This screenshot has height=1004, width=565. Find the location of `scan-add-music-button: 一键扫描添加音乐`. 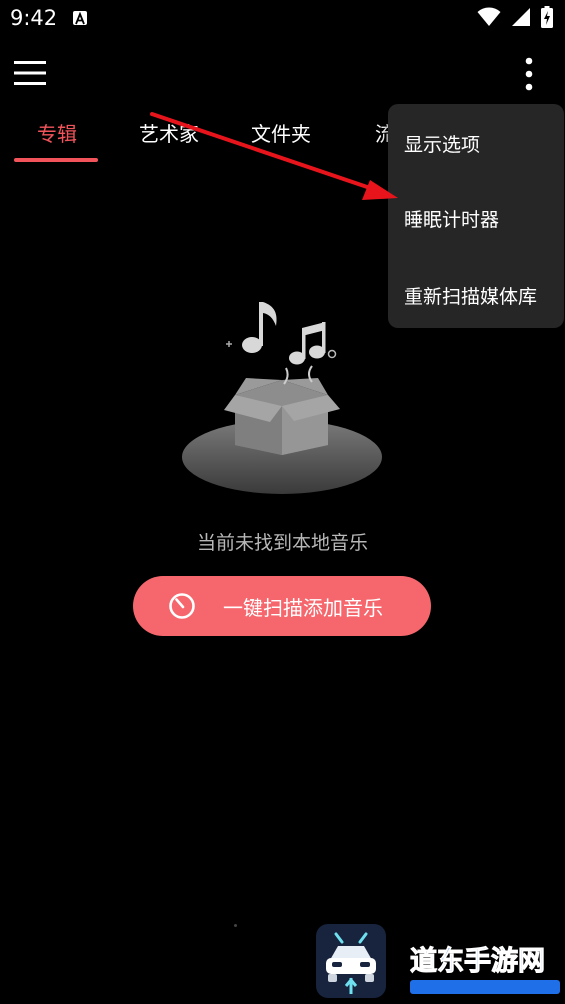

scan-add-music-button: 一键扫描添加音乐 is located at coordinates (282, 606).